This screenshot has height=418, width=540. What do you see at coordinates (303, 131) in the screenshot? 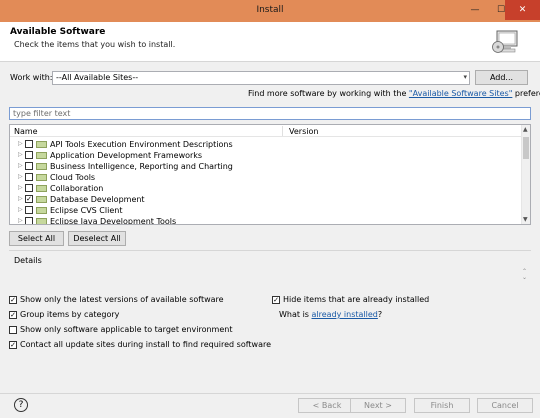
I see `column-version: Version` at bounding box center [303, 131].